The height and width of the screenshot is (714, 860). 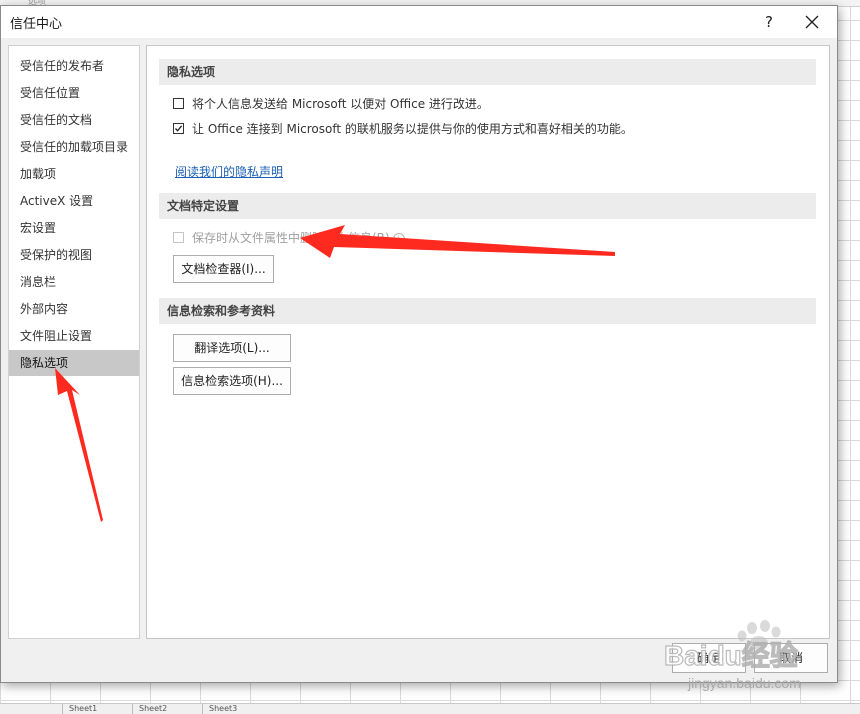 I want to click on nav-item-macro-settings: 宏设置, so click(x=74, y=228).